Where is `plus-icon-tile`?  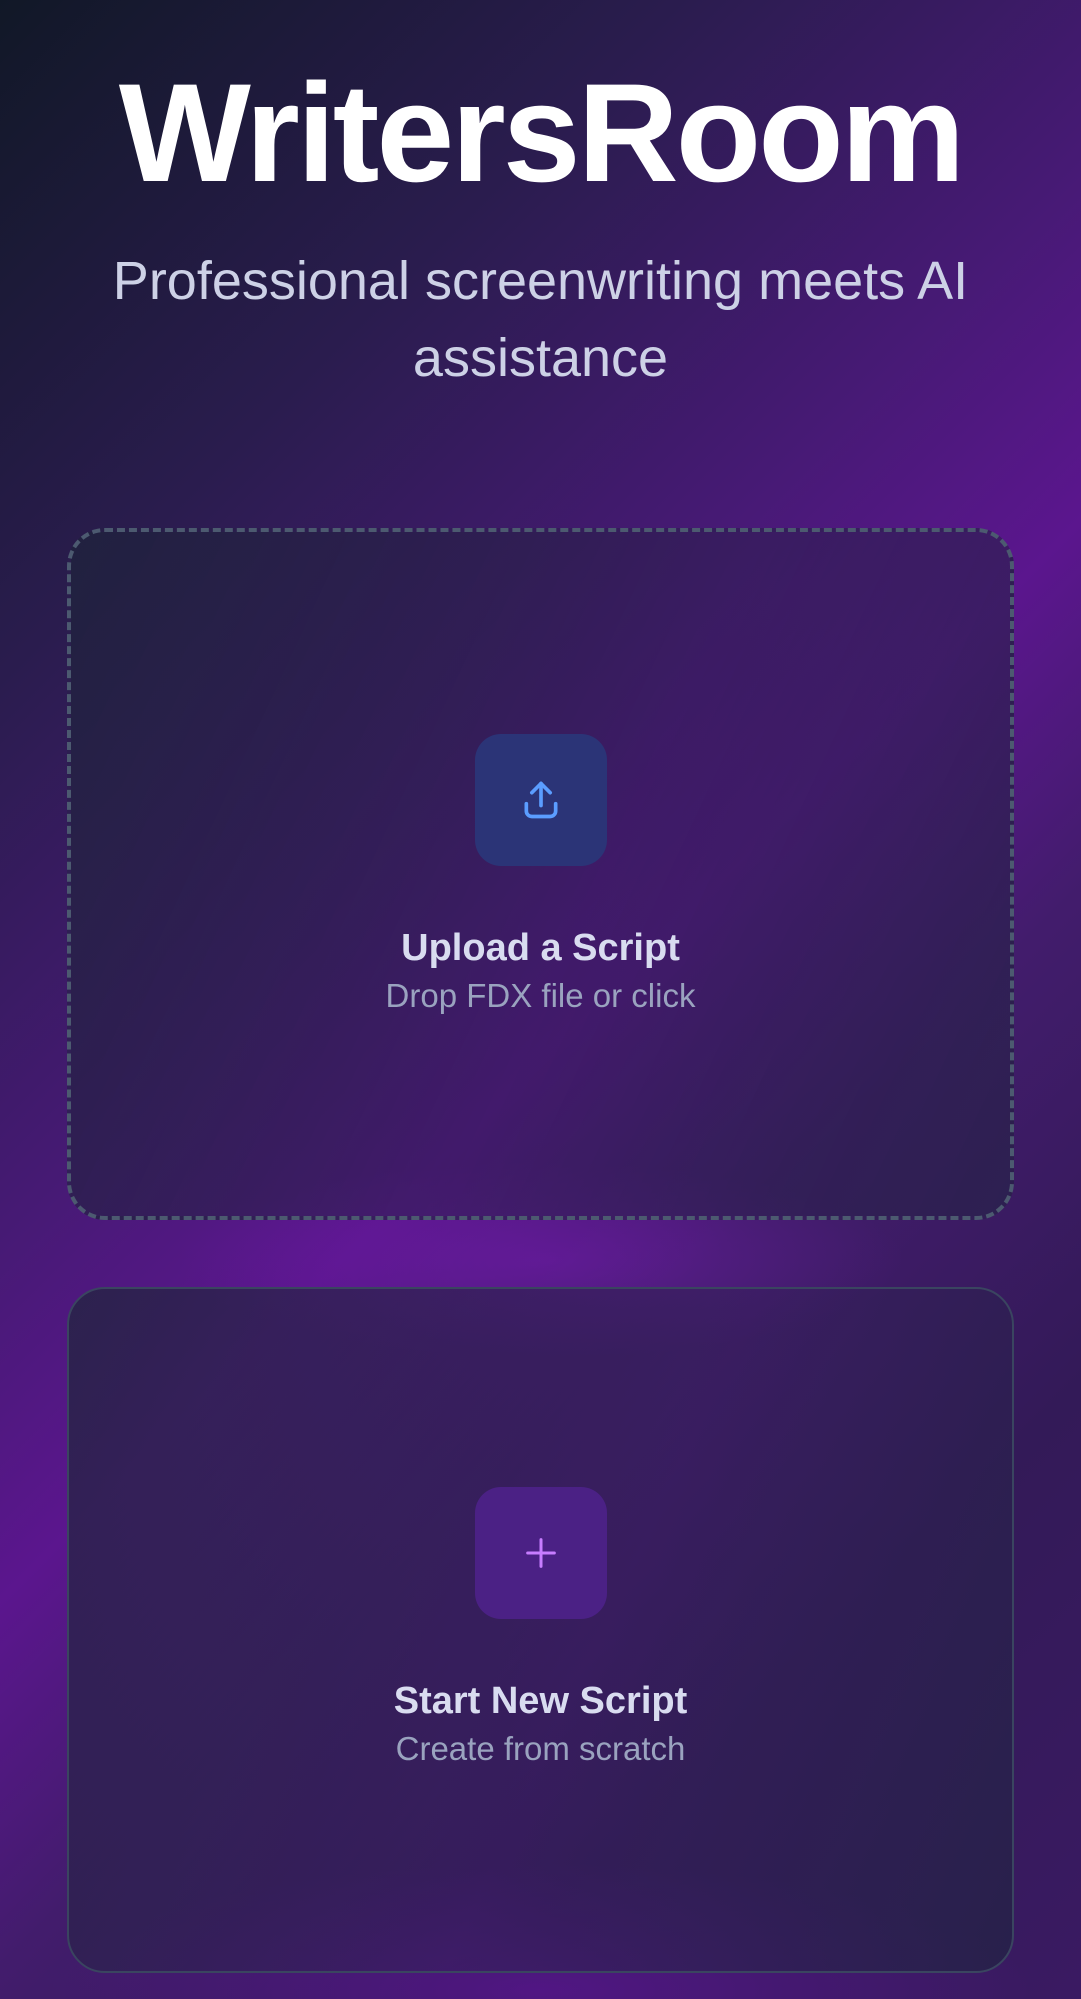 plus-icon-tile is located at coordinates (540, 1553).